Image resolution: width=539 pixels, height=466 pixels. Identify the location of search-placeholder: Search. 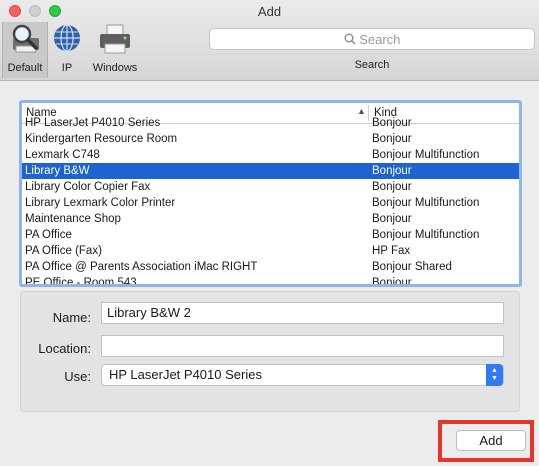
(380, 39).